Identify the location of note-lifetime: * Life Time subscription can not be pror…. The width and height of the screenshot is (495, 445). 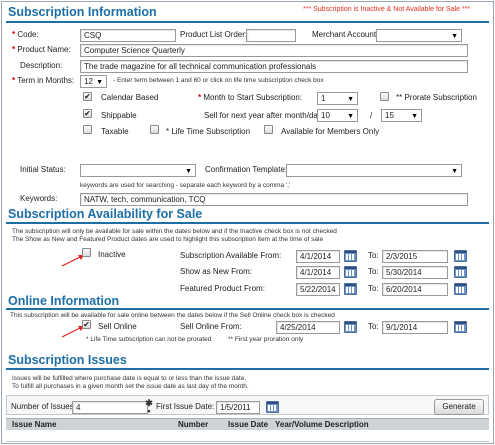
(149, 339).